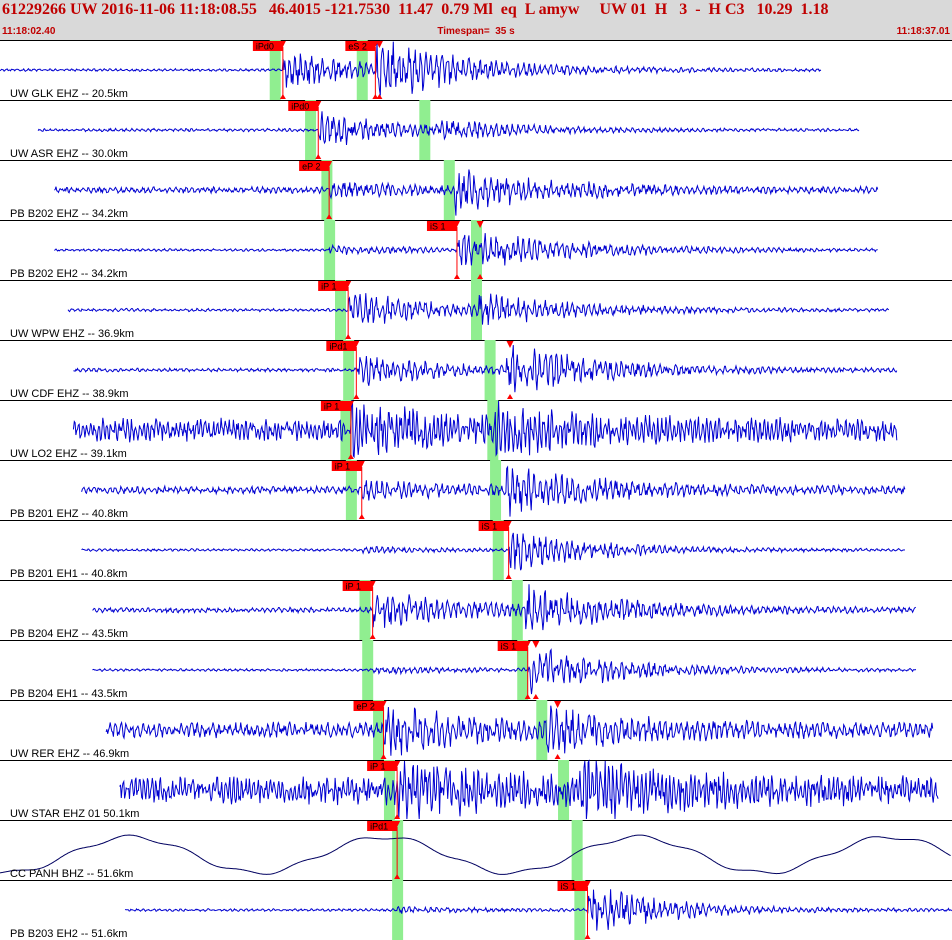  I want to click on channel-label: PB B201 EHZ -- 40.8km, so click(69, 514).